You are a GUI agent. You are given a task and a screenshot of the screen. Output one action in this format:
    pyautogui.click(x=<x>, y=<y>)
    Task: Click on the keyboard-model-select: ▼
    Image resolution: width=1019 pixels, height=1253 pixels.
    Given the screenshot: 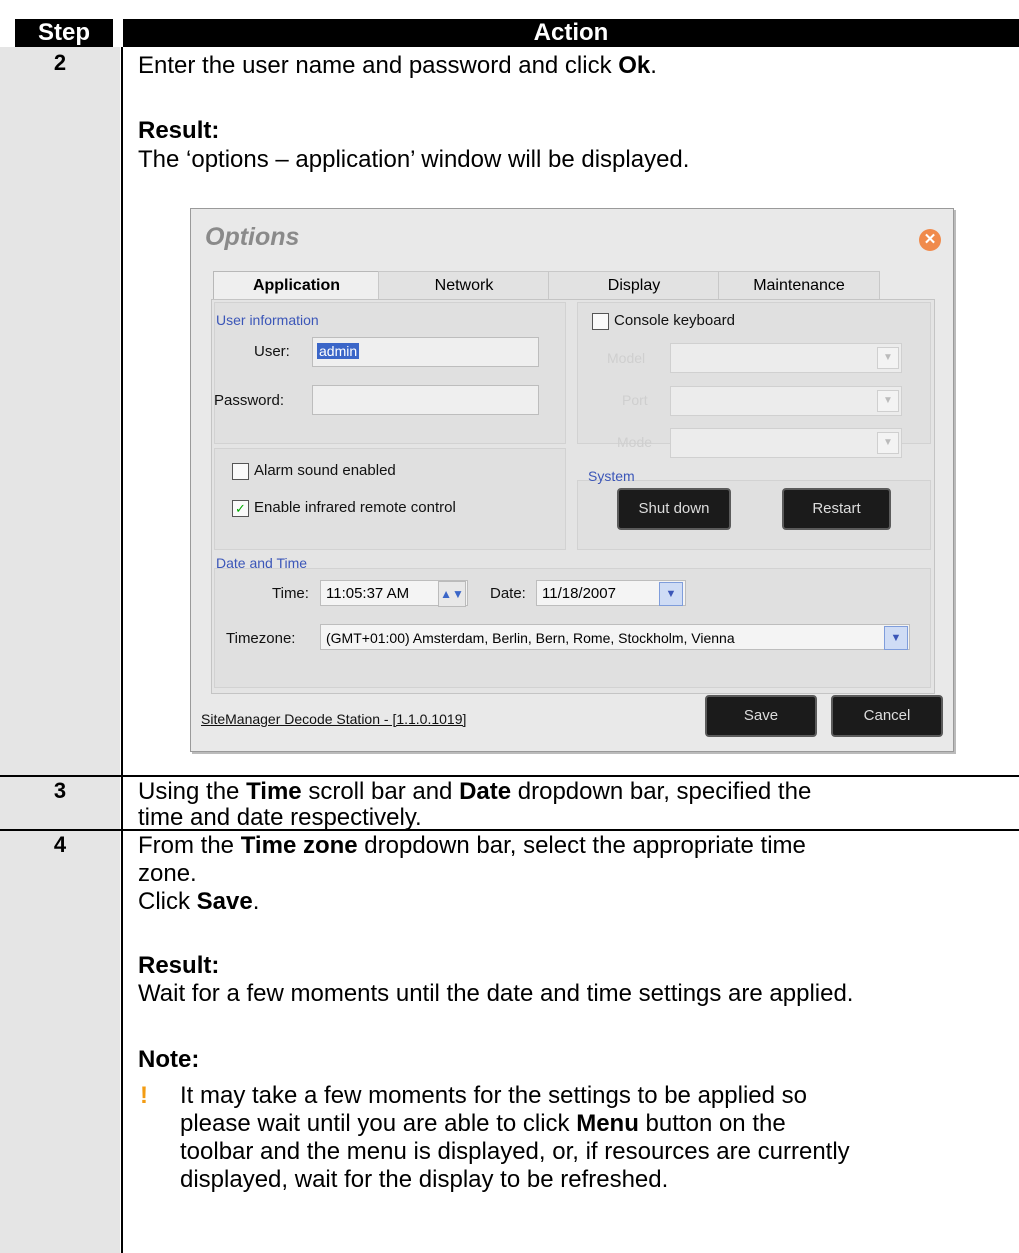 What is the action you would take?
    pyautogui.click(x=786, y=358)
    